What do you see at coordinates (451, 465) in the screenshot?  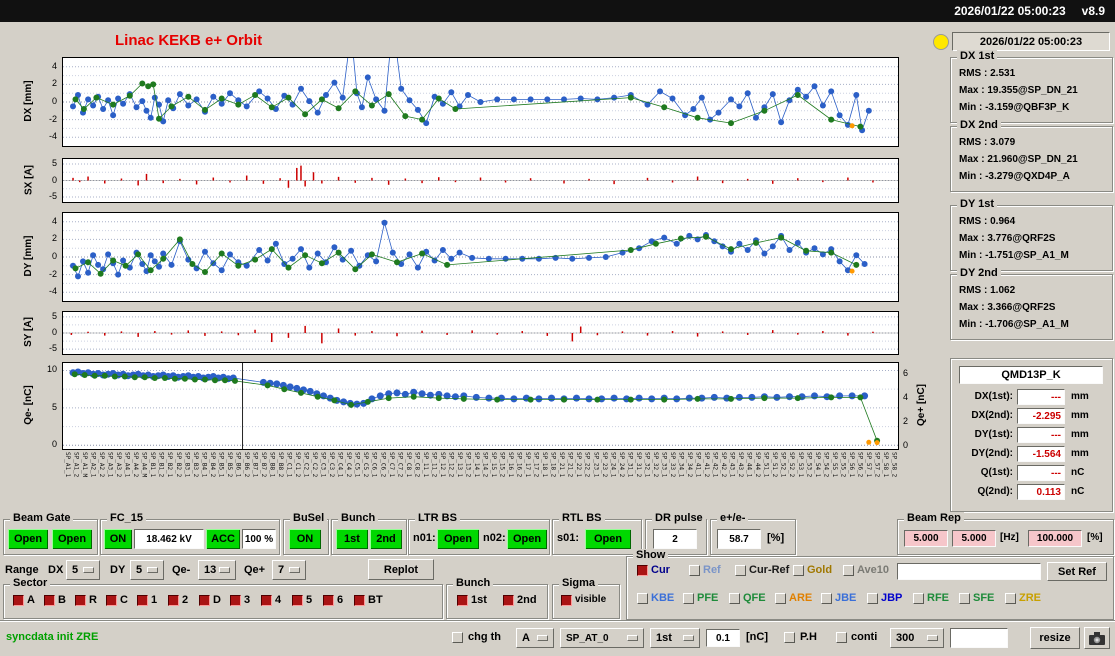 I see `bpm-label: SP_12_2` at bounding box center [451, 465].